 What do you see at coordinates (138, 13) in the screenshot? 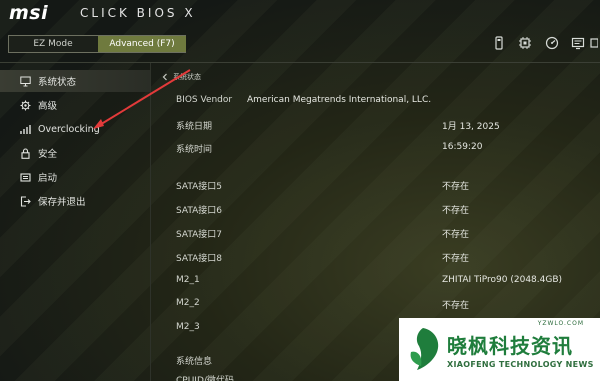
I see `bios-title: CLICK BIOS X` at bounding box center [138, 13].